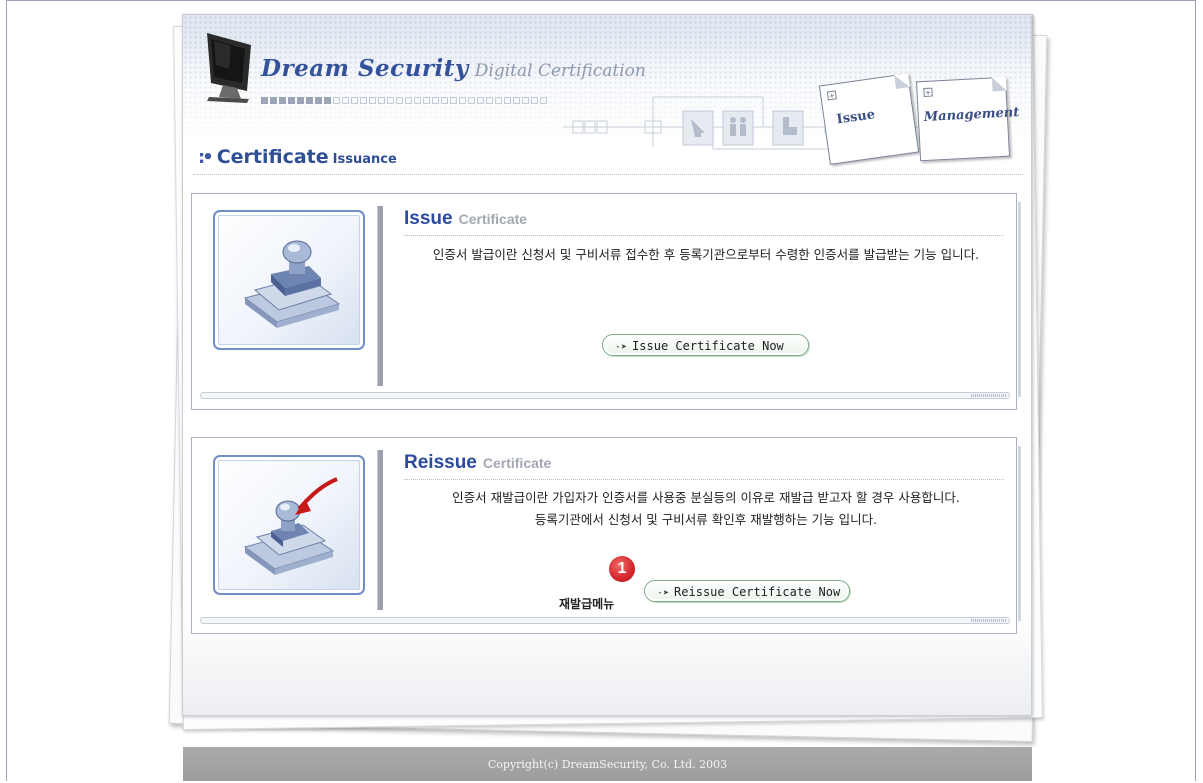 This screenshot has width=1203, height=783. Describe the element at coordinates (517, 463) in the screenshot. I see `reissue-title-sub: Certificate` at that location.